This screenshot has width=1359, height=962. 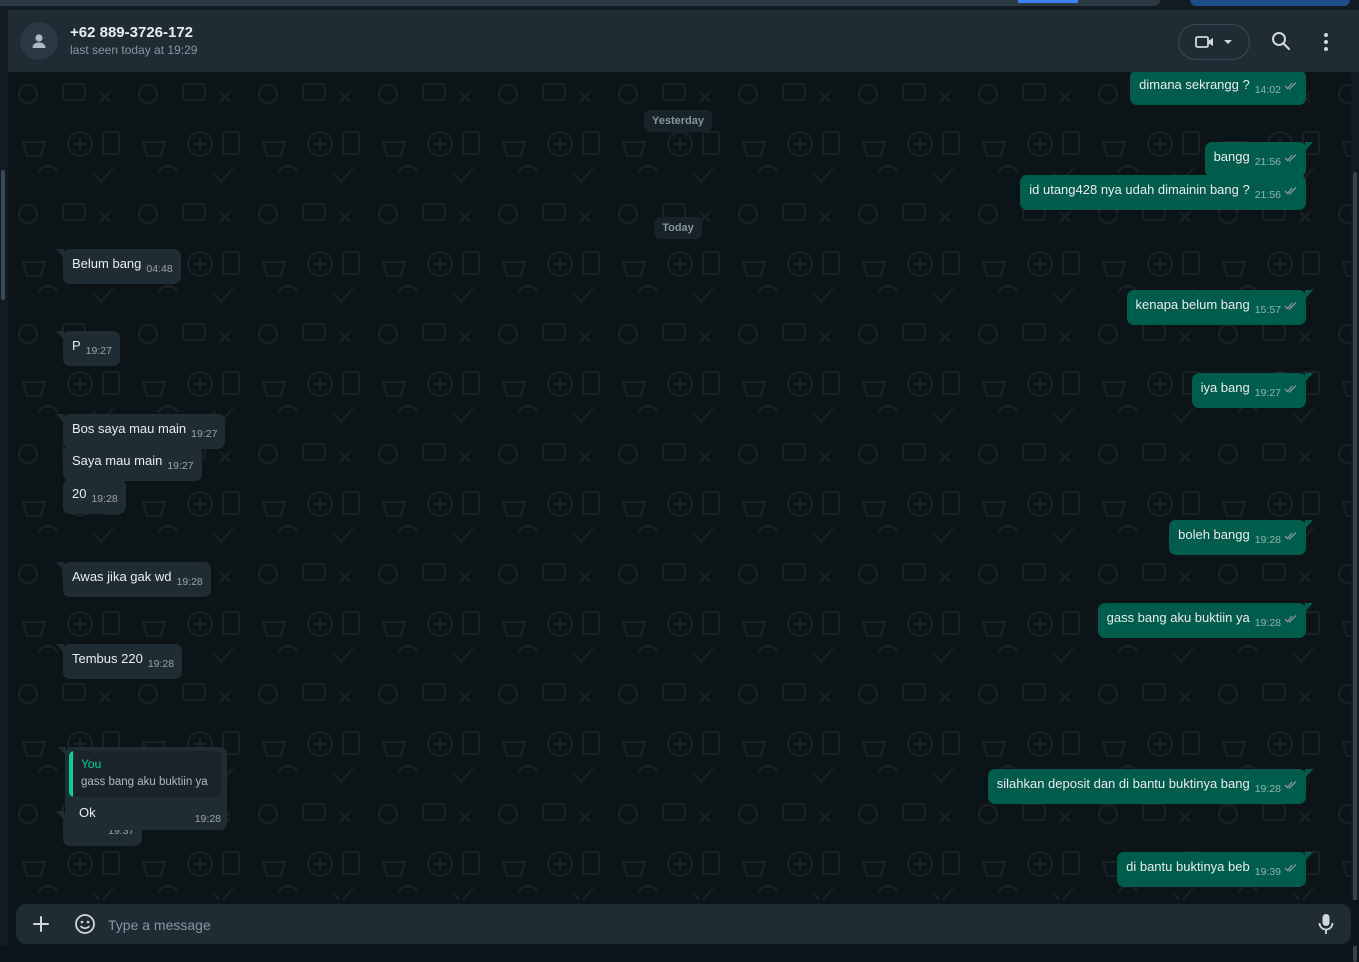 I want to click on message-text: Saya mau main, so click(x=117, y=460).